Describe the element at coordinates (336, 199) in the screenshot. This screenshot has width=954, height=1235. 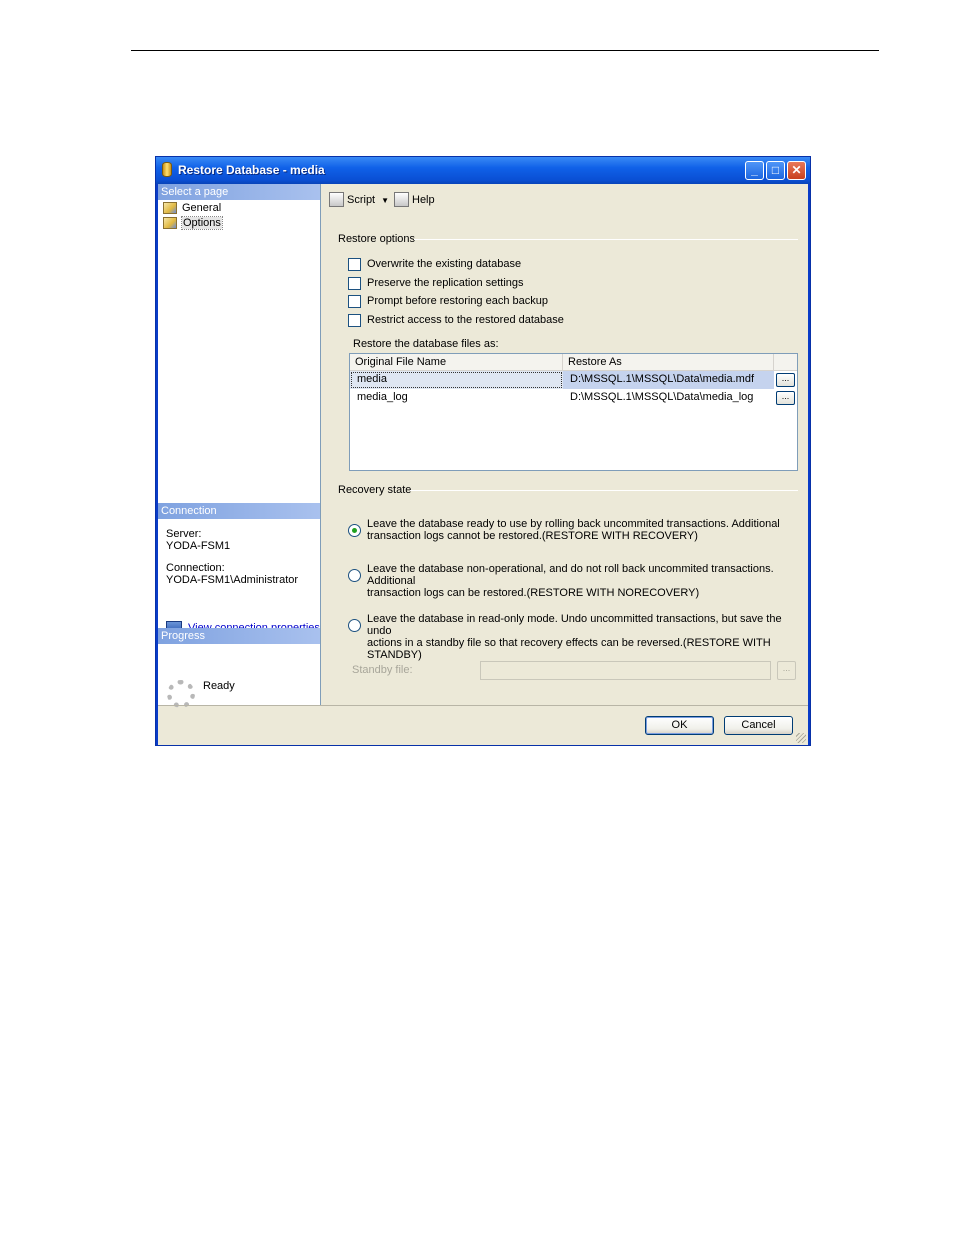
I see `script-icon` at that location.